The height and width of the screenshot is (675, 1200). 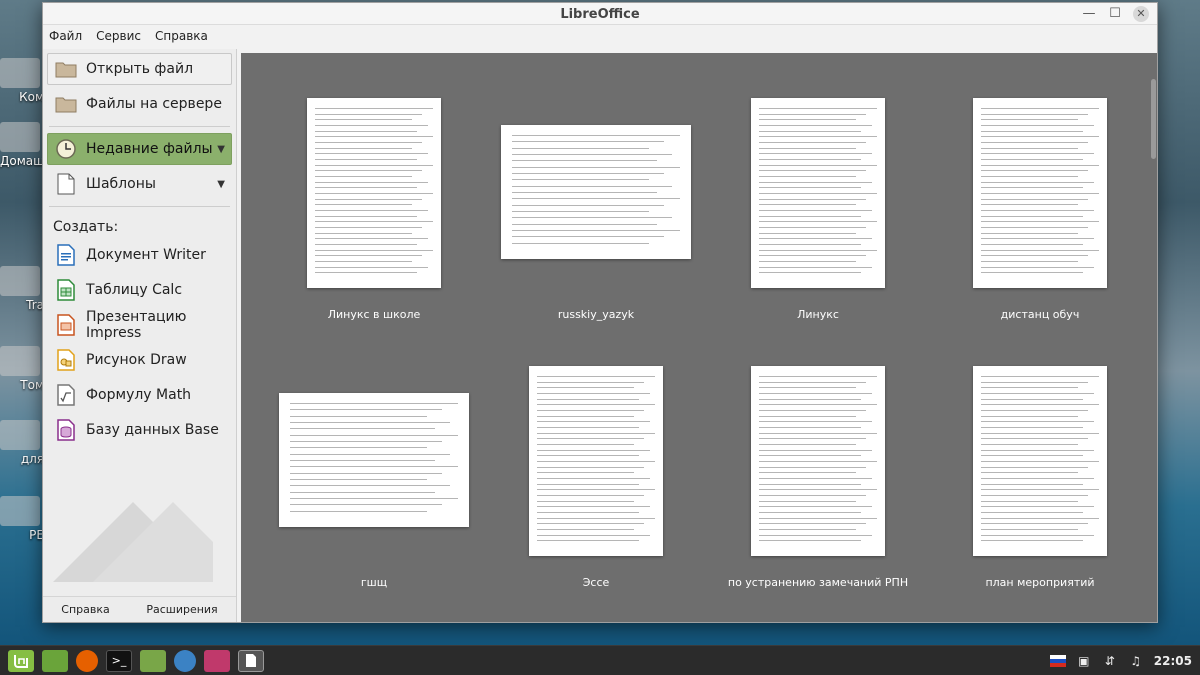 I want to click on maximize-icon: ☐, so click(x=1115, y=14).